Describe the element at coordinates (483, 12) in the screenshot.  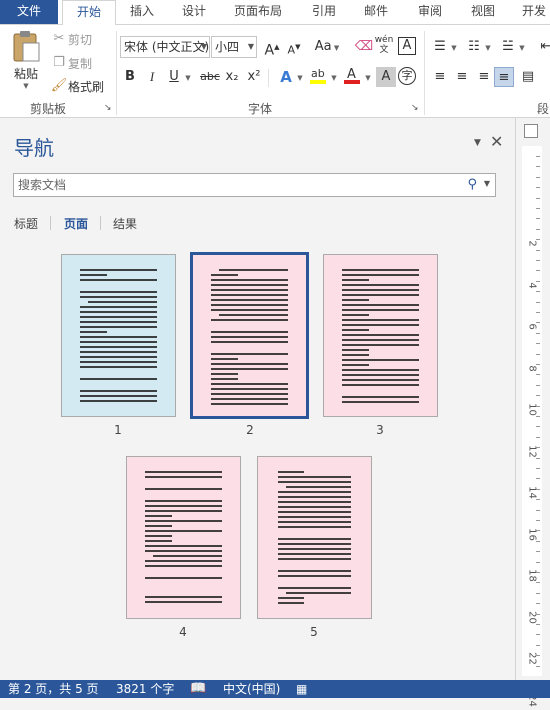
I see `tab-view: 视图` at that location.